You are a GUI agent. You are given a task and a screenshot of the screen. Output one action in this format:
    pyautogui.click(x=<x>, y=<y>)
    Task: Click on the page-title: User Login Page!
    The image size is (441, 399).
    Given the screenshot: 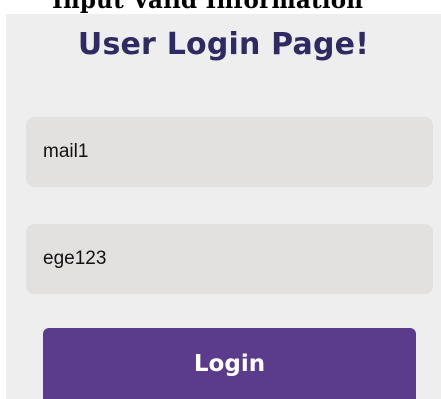 What is the action you would take?
    pyautogui.click(x=223, y=44)
    